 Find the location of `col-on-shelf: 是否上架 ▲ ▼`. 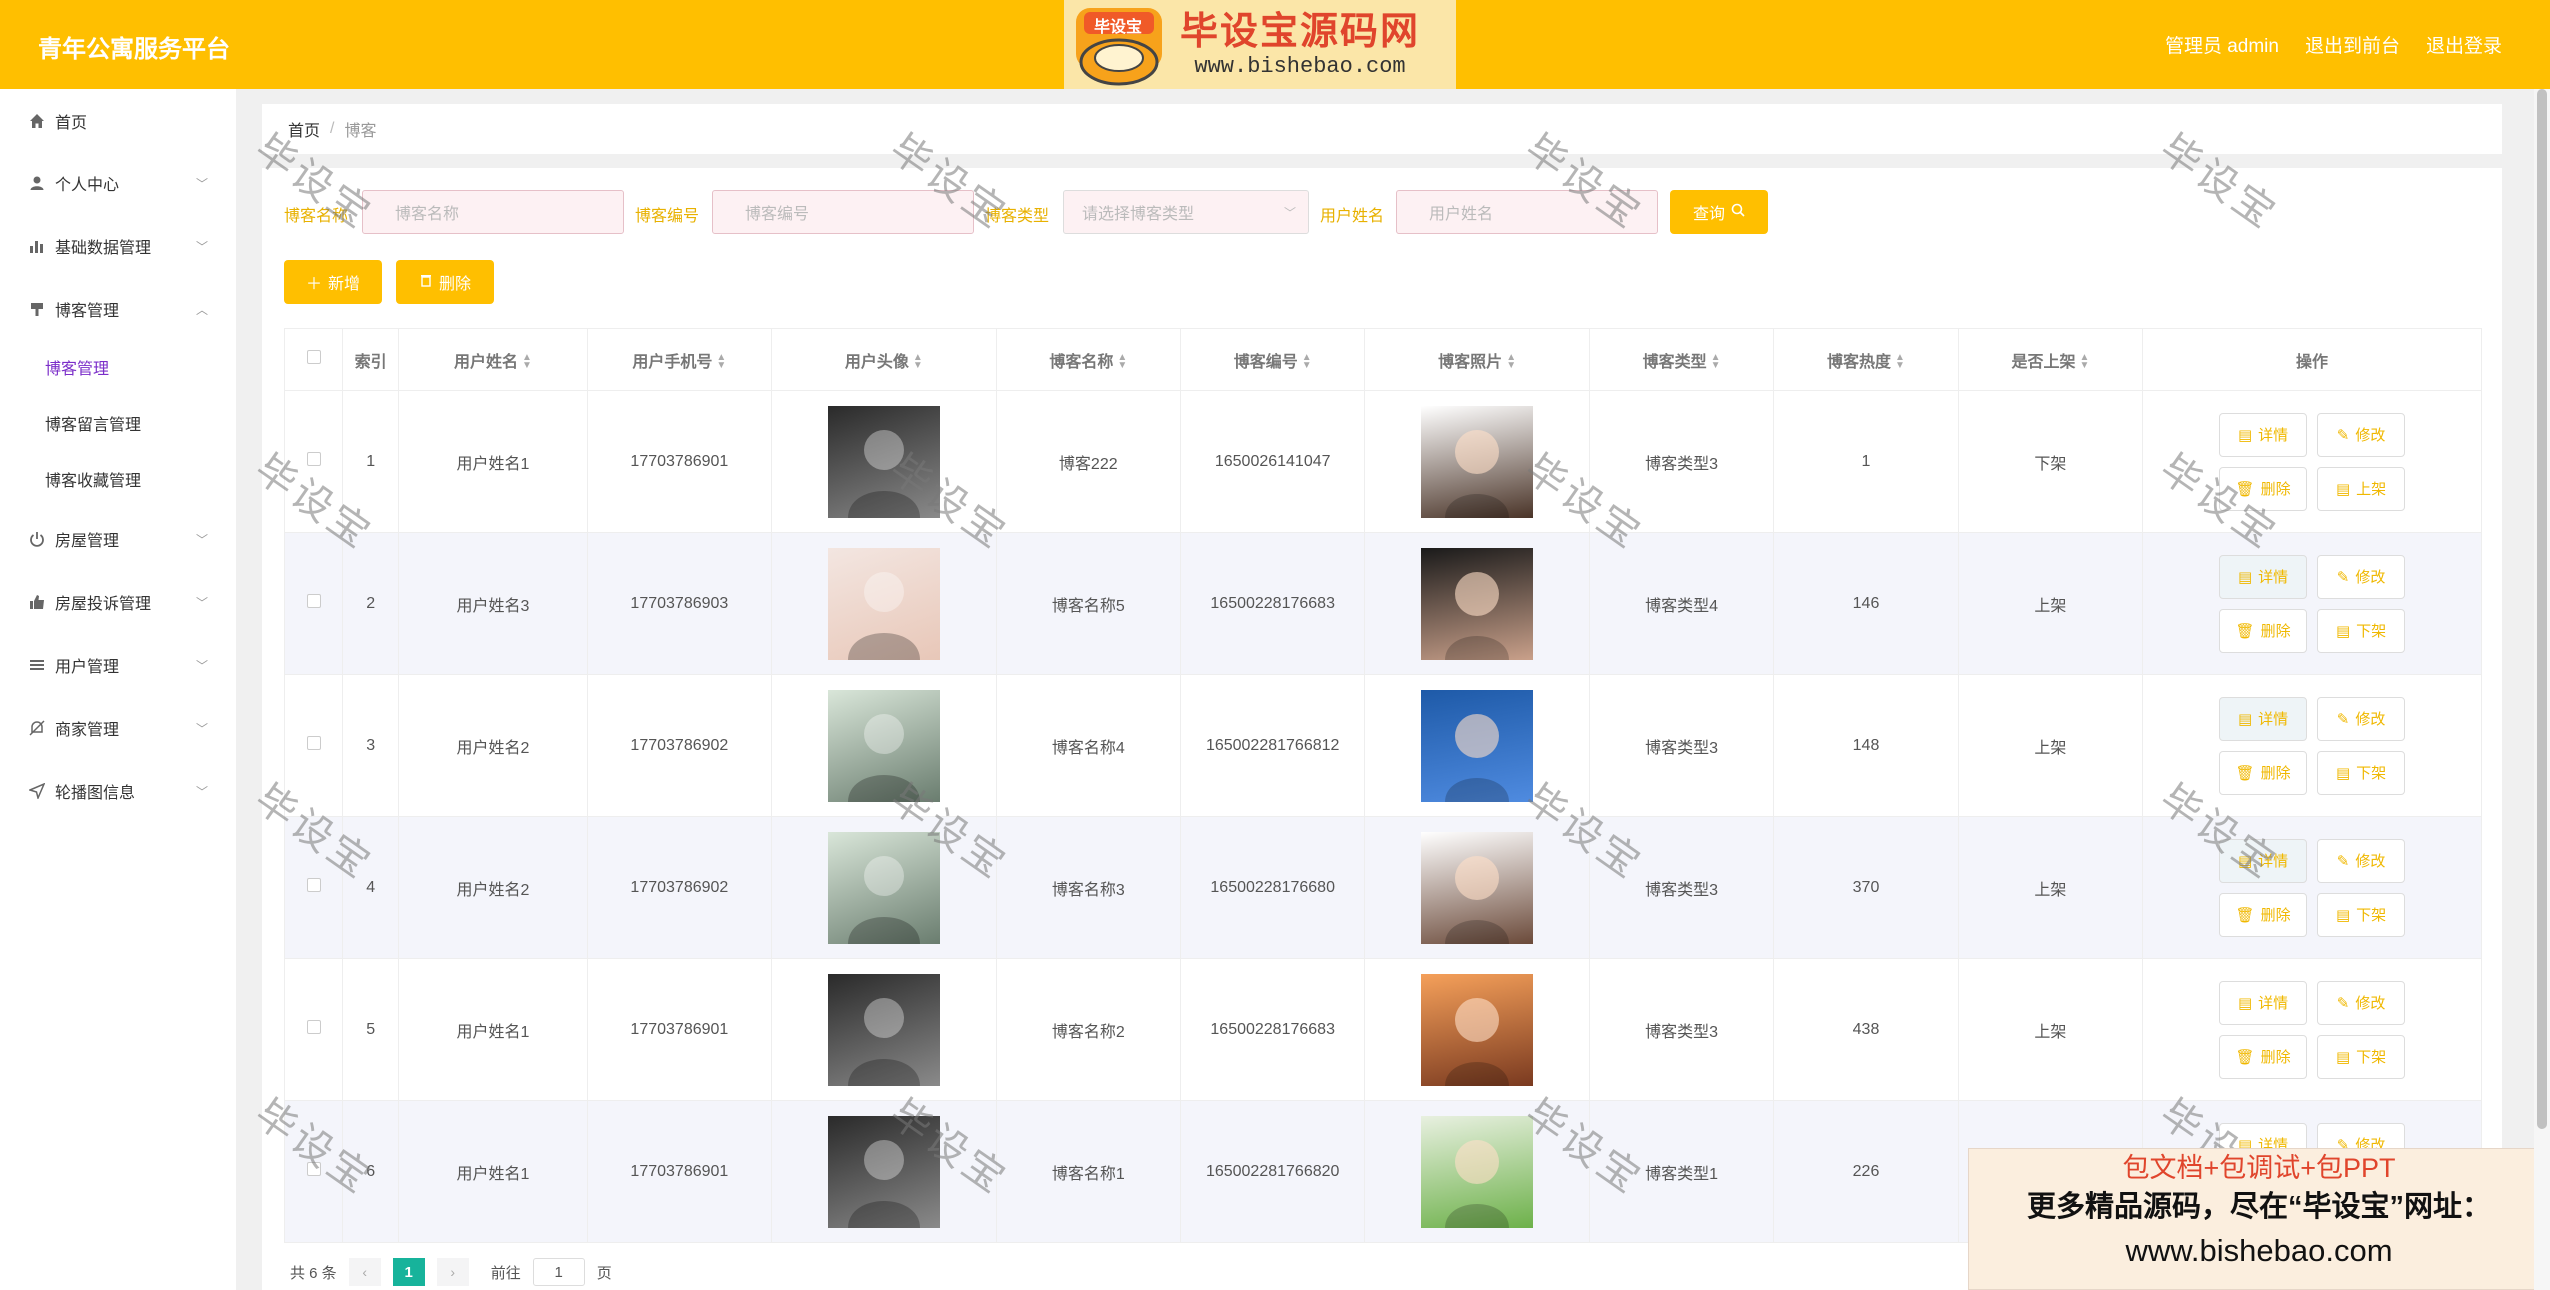

col-on-shelf: 是否上架 ▲ ▼ is located at coordinates (2050, 359).